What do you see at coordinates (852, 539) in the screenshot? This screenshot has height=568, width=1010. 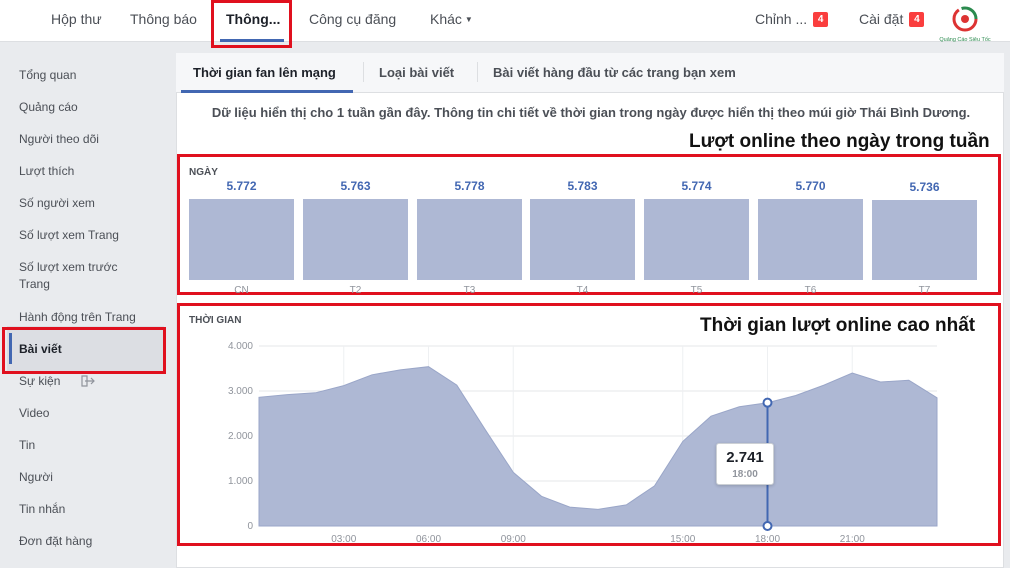 I see `x-tick-label: 21:00` at bounding box center [852, 539].